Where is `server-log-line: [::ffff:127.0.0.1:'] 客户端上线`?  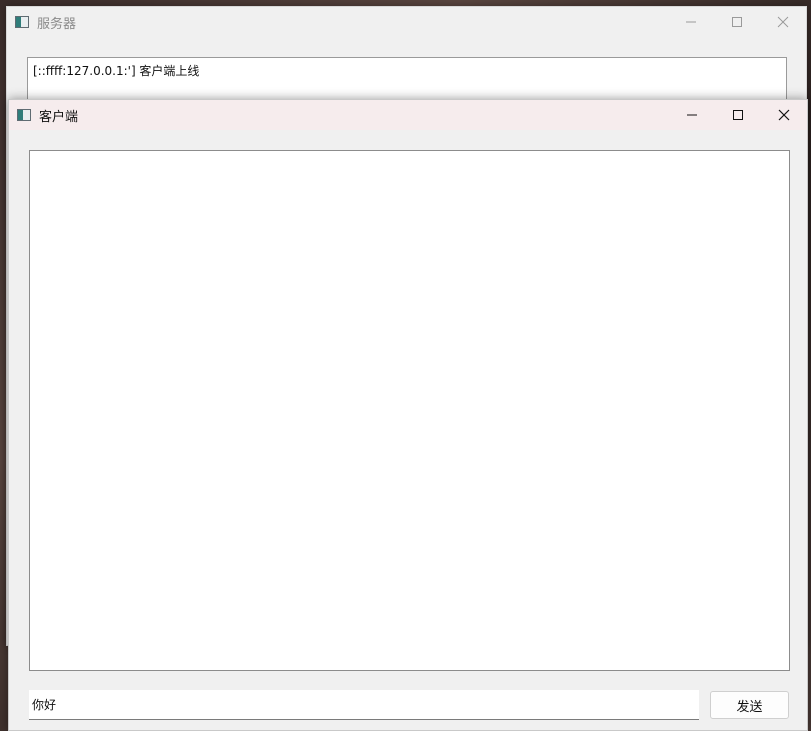 server-log-line: [::ffff:127.0.0.1:'] 客户端上线 is located at coordinates (116, 71).